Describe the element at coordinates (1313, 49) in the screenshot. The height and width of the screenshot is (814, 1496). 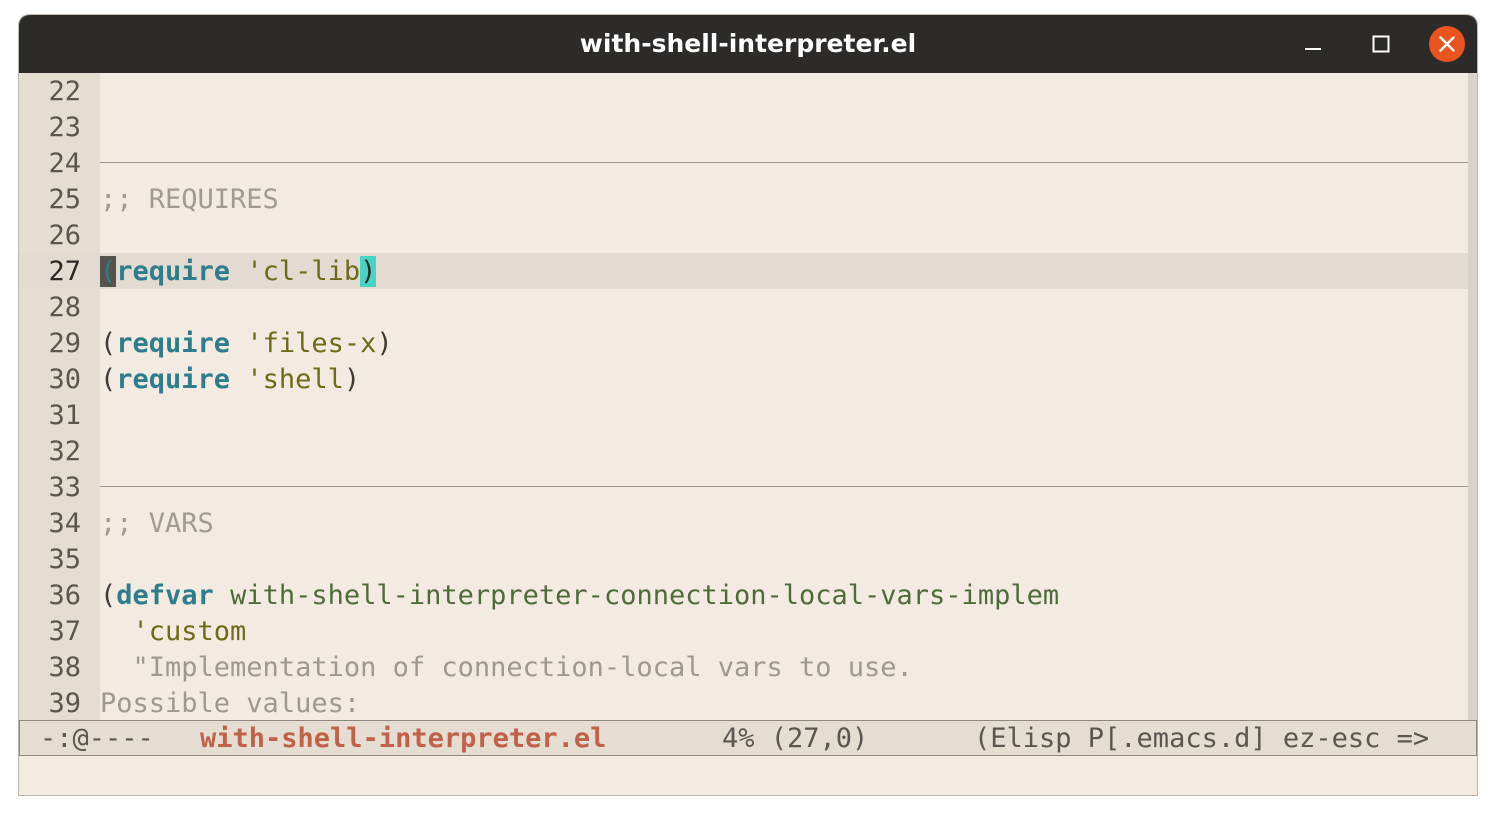
I see `minimize-icon` at that location.